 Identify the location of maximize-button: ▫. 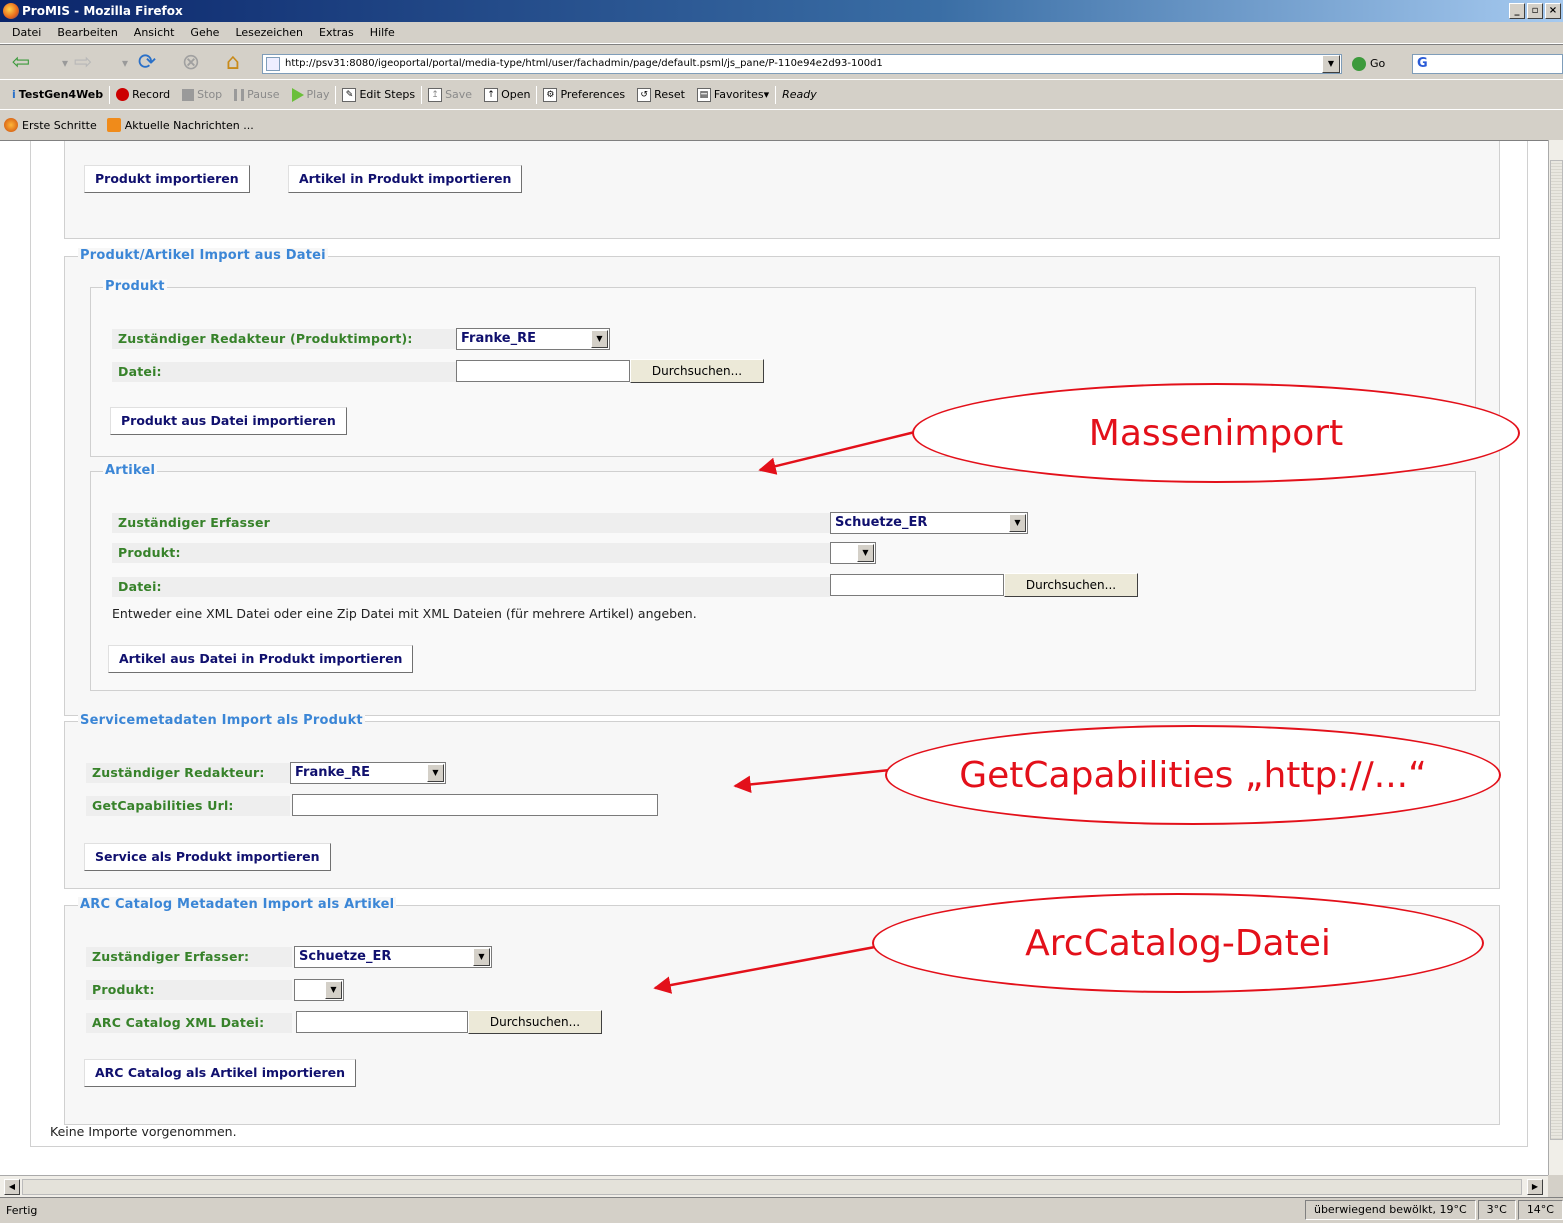
(1535, 11).